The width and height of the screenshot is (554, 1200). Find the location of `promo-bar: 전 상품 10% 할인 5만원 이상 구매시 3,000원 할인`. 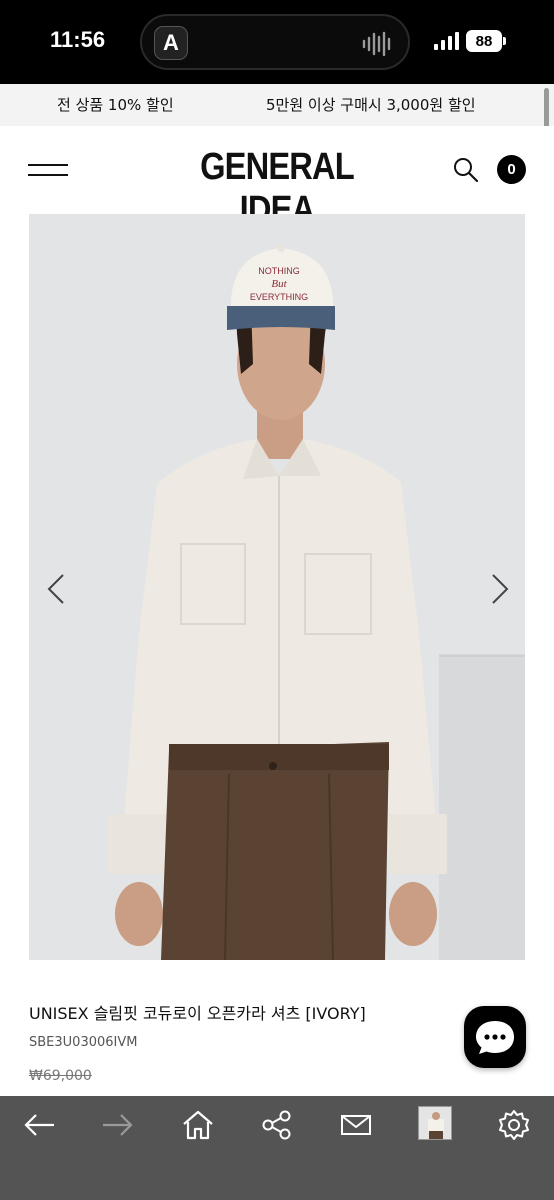

promo-bar: 전 상품 10% 할인 5만원 이상 구매시 3,000원 할인 is located at coordinates (277, 105).